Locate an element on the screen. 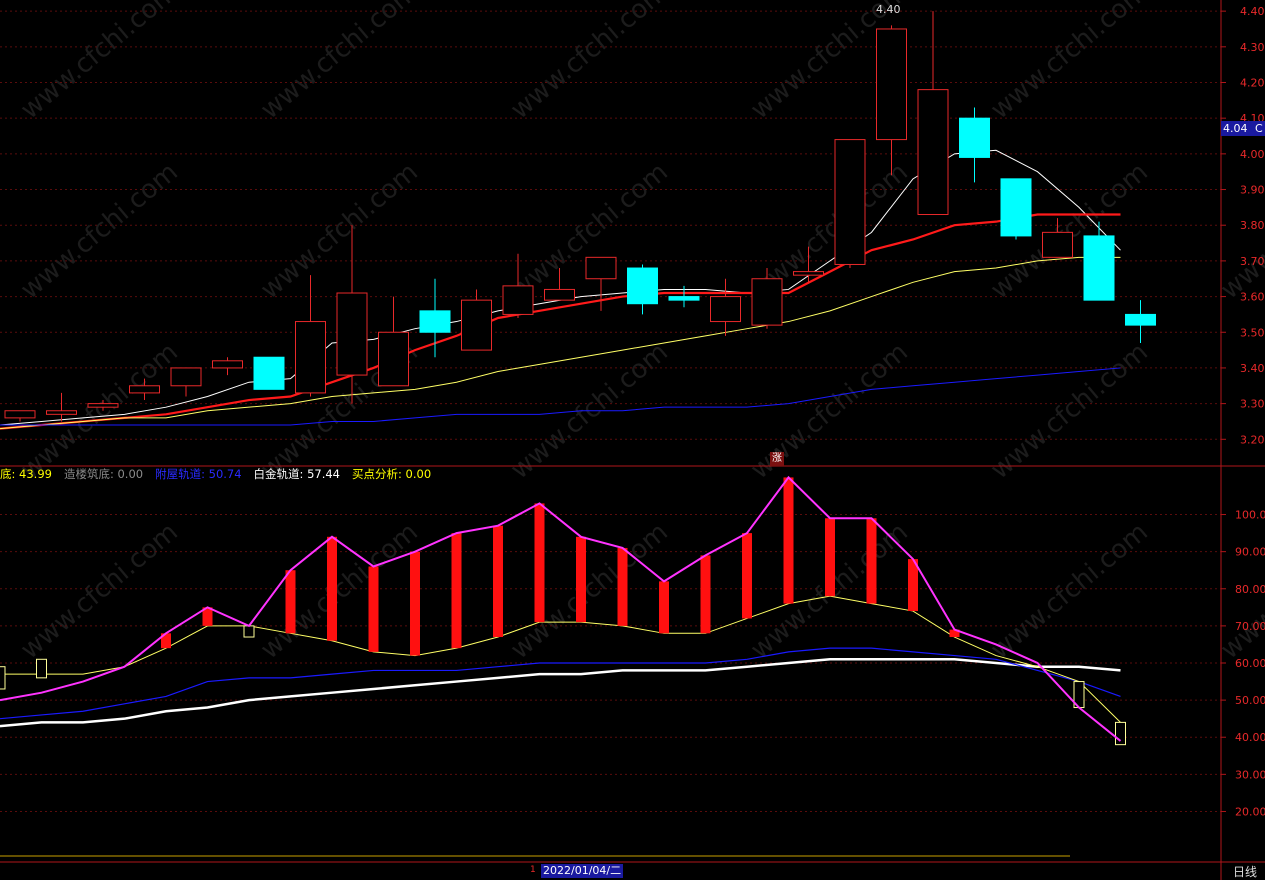 This screenshot has height=880, width=1265. indicator-tick-label: 20.00 is located at coordinates (1250, 811).